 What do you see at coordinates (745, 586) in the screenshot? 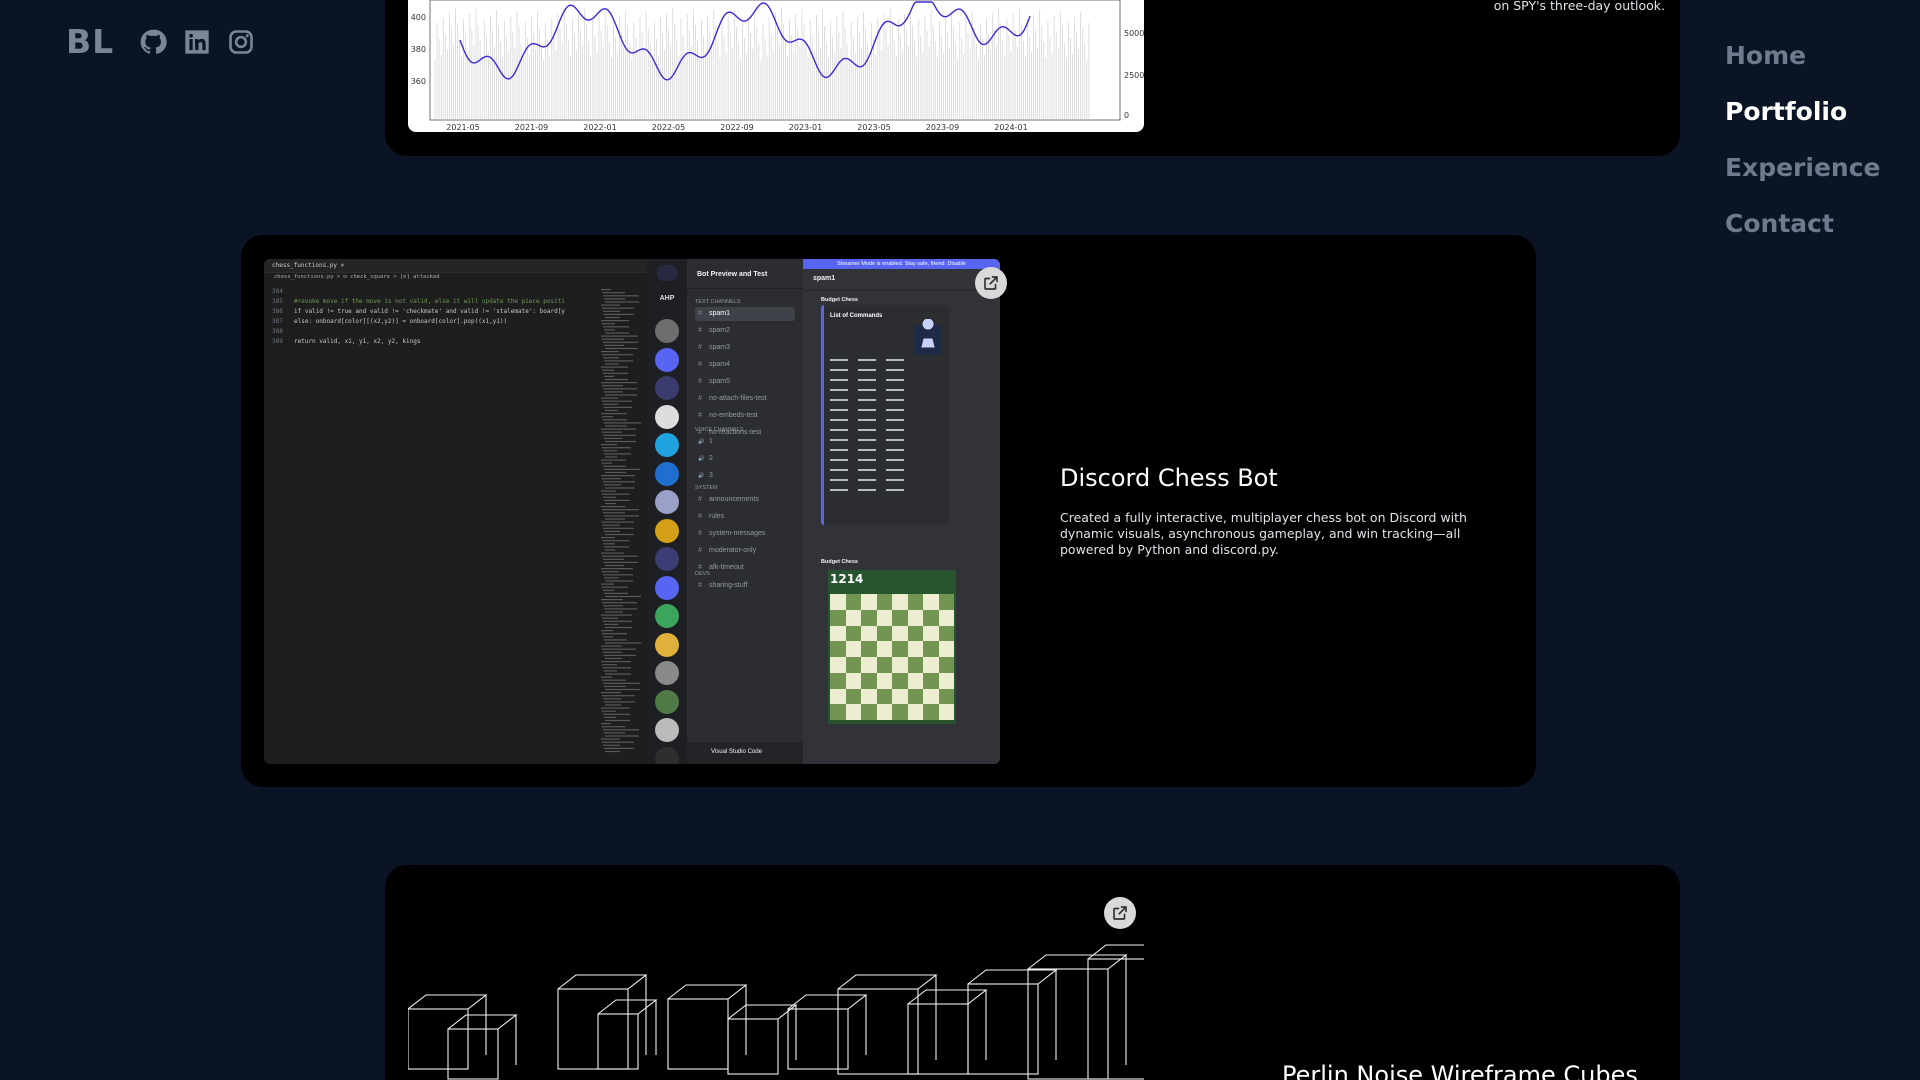
I see `channel-item: sharing-stuff` at bounding box center [745, 586].